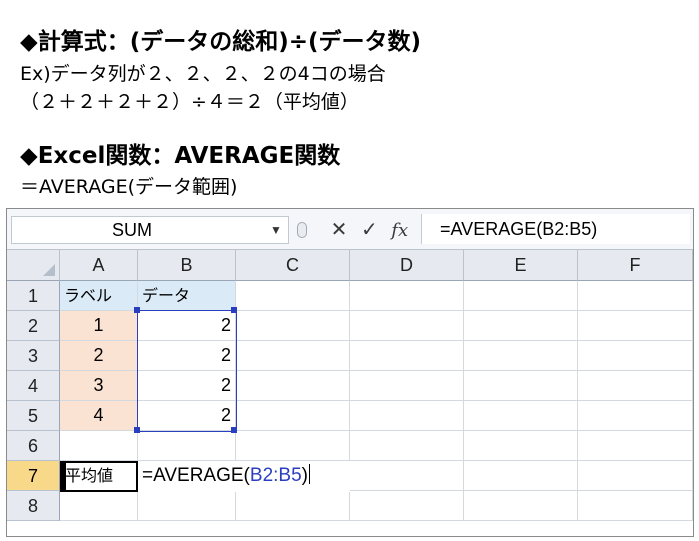 The width and height of the screenshot is (699, 541). I want to click on cell-e4, so click(521, 386).